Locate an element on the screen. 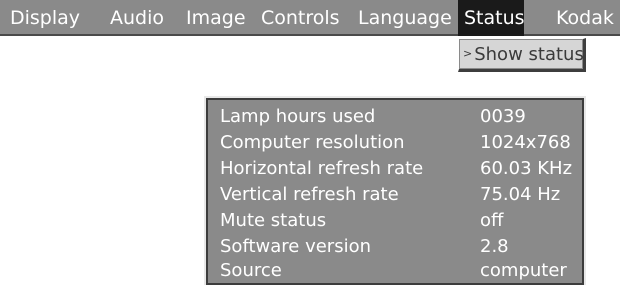 Image resolution: width=620 pixels, height=285 pixels. status-label: Software version is located at coordinates (295, 246).